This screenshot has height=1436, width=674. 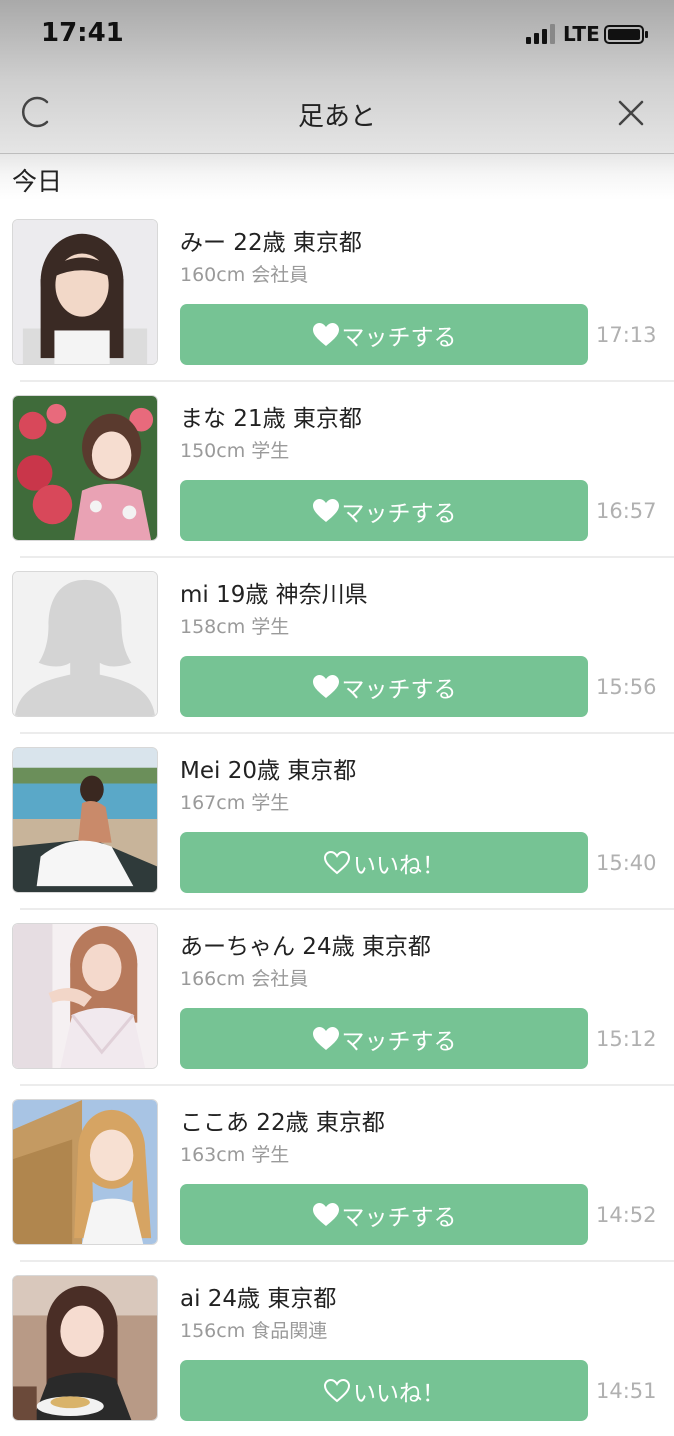 What do you see at coordinates (626, 511) in the screenshot?
I see `visit-time: 16:57` at bounding box center [626, 511].